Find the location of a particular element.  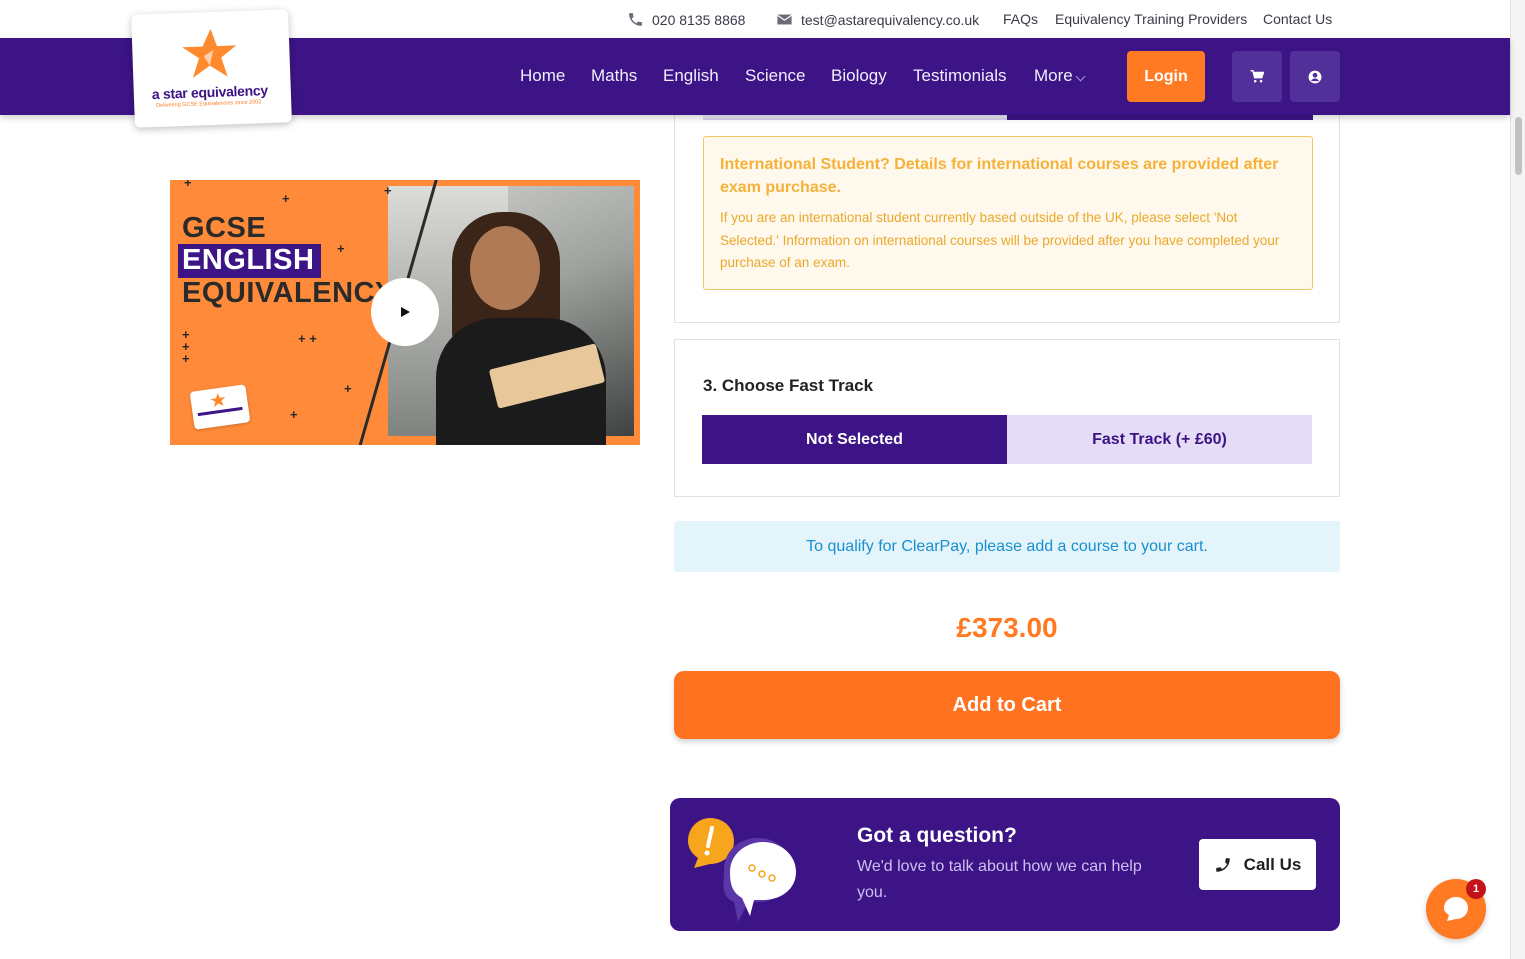

cart-button is located at coordinates (1257, 76).